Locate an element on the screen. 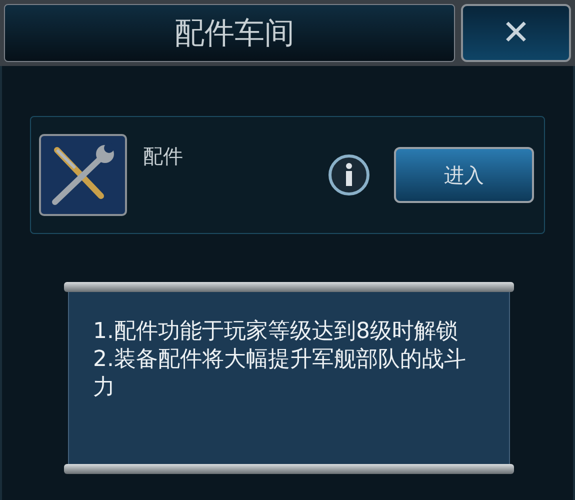 This screenshot has height=500, width=575. wrench-screwdriver-icon is located at coordinates (83, 175).